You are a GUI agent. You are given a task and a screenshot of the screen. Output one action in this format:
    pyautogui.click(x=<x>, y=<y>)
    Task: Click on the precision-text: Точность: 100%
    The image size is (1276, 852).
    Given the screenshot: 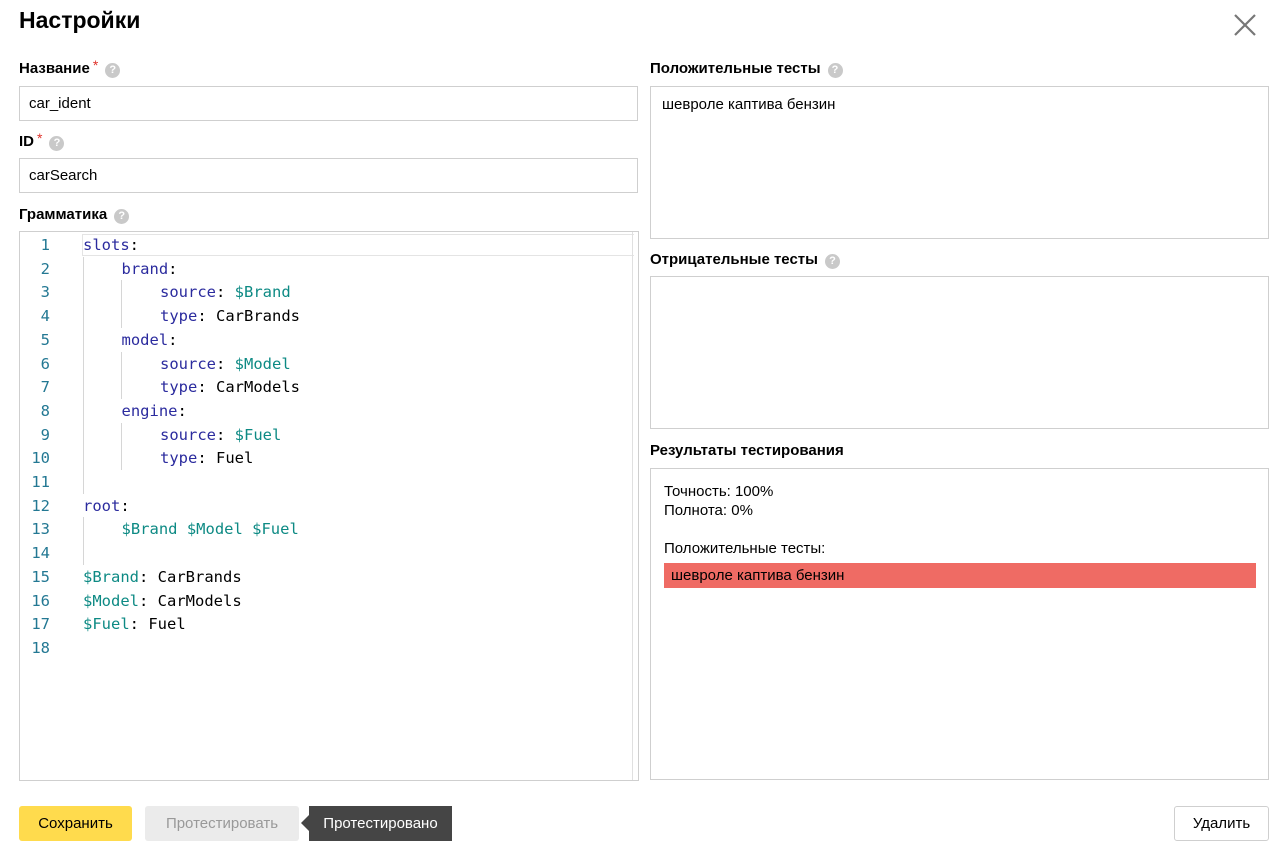 What is the action you would take?
    pyautogui.click(x=719, y=491)
    